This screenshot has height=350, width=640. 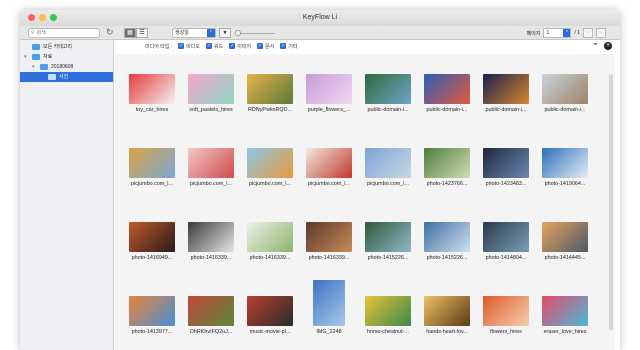 I want to click on filter-icon: ⏷, so click(x=595, y=45).